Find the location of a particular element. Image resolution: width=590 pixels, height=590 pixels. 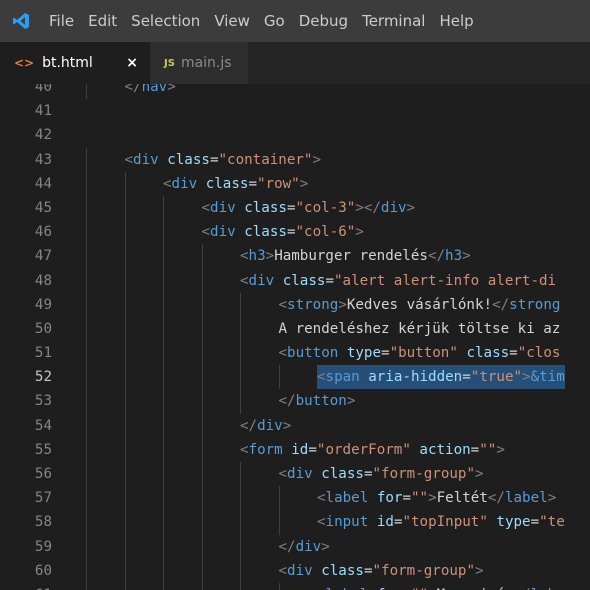

code-token: strong is located at coordinates (535, 304).